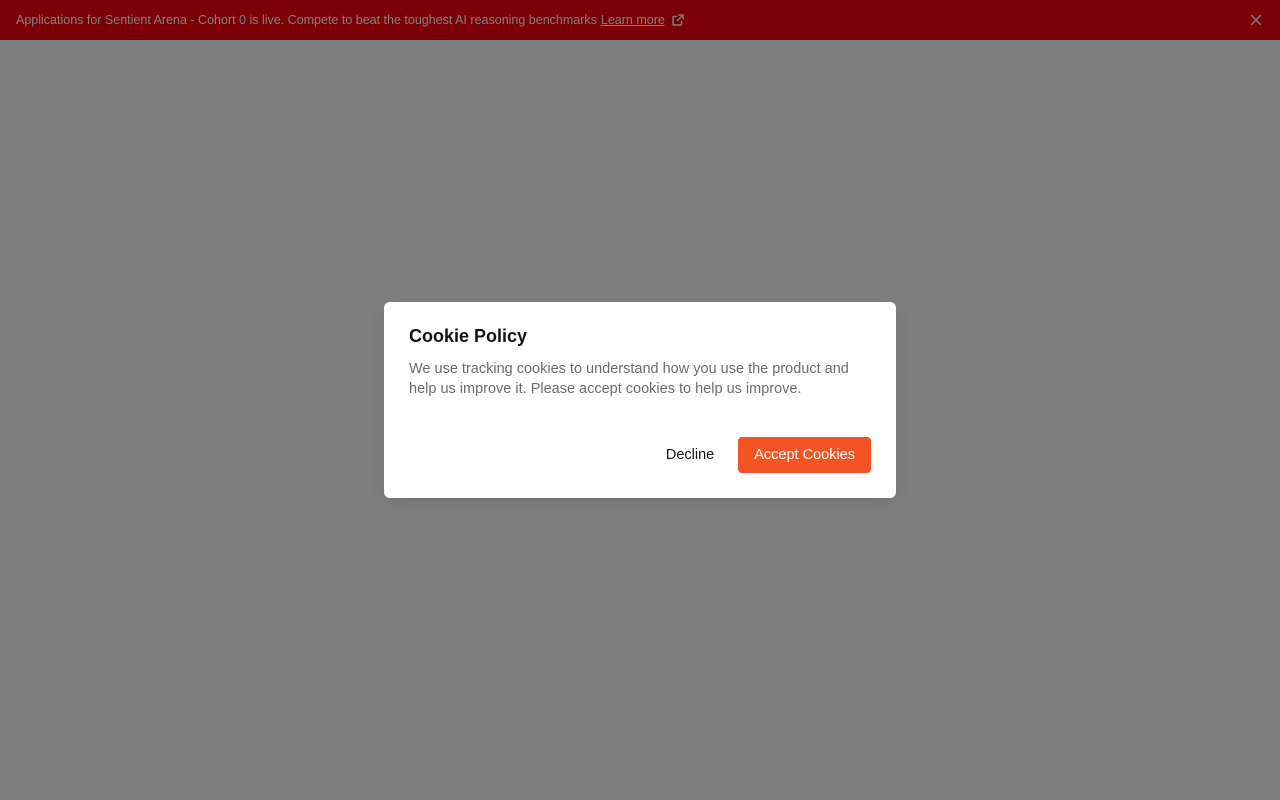 This screenshot has height=800, width=1280. What do you see at coordinates (690, 455) in the screenshot?
I see `decline-button: Decline` at bounding box center [690, 455].